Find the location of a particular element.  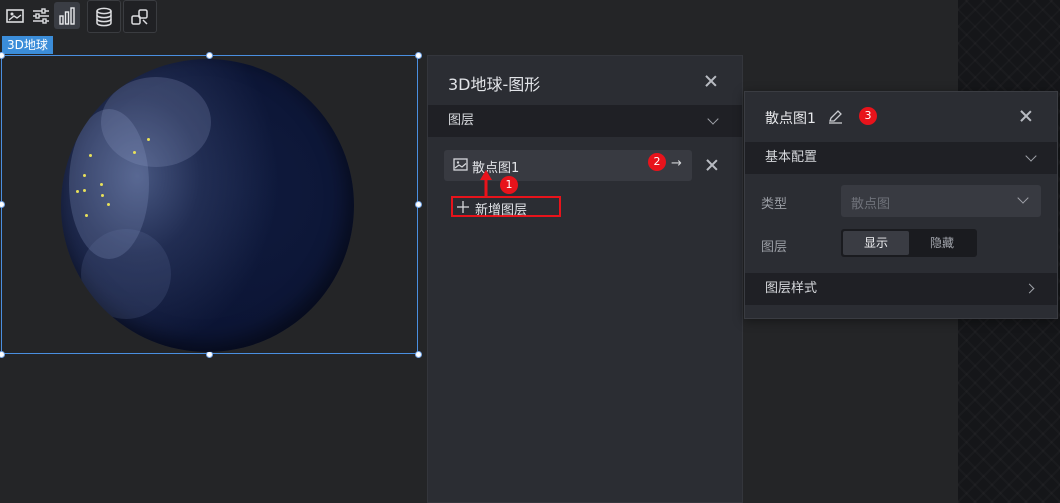

layer-visibility-label: 图层 is located at coordinates (774, 247).